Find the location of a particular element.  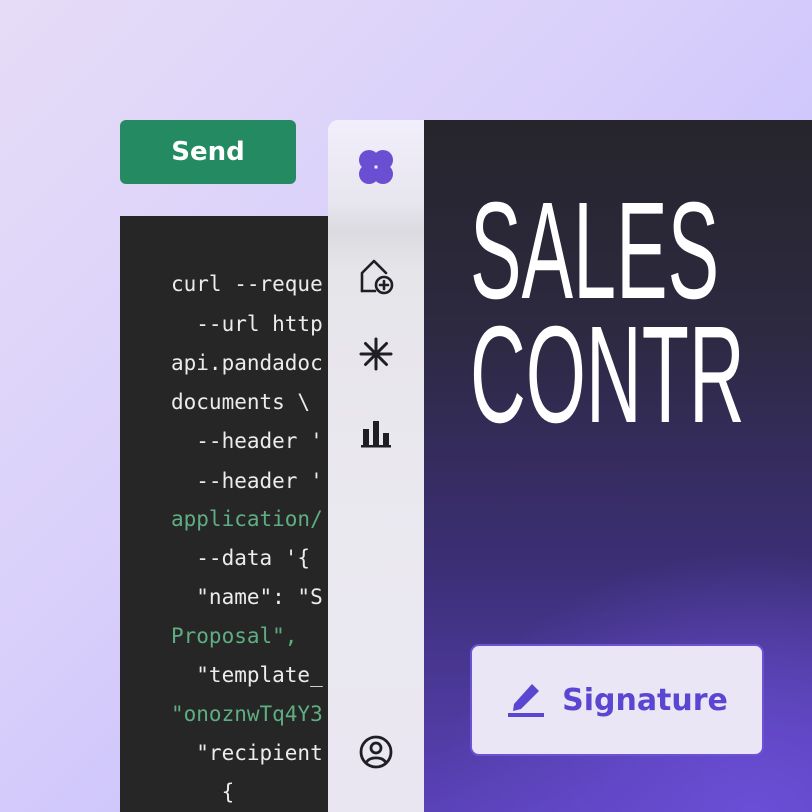

user-account-icon is located at coordinates (376, 752).